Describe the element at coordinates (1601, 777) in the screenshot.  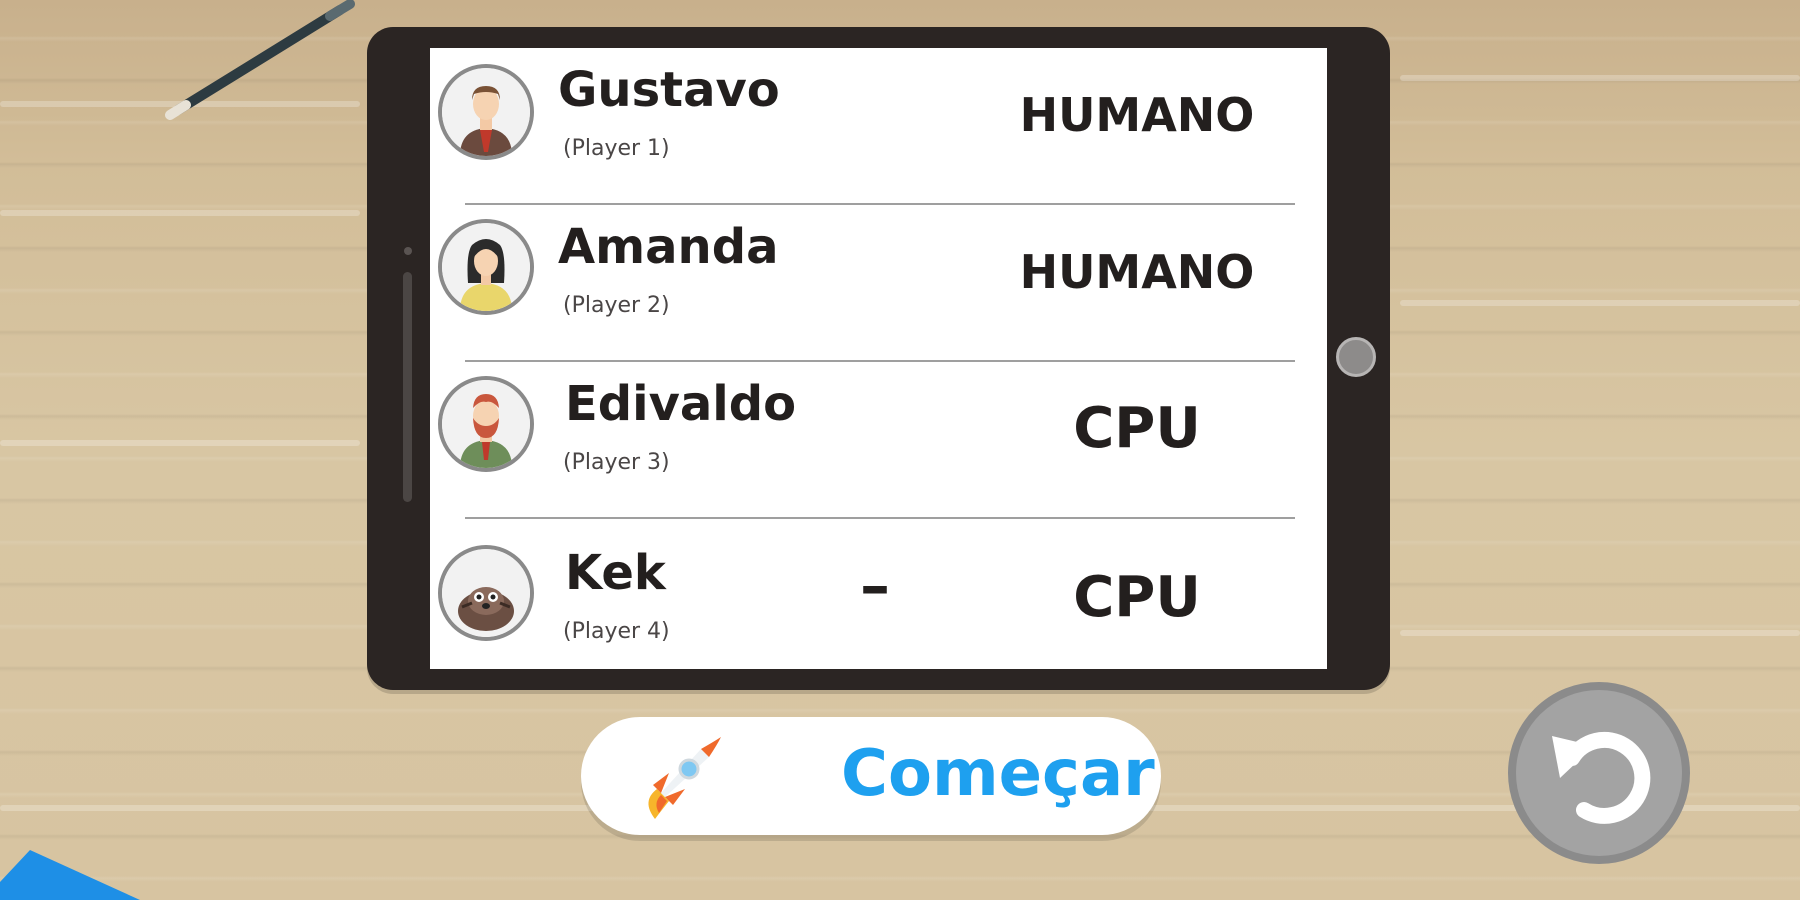
I see `undo-icon` at that location.